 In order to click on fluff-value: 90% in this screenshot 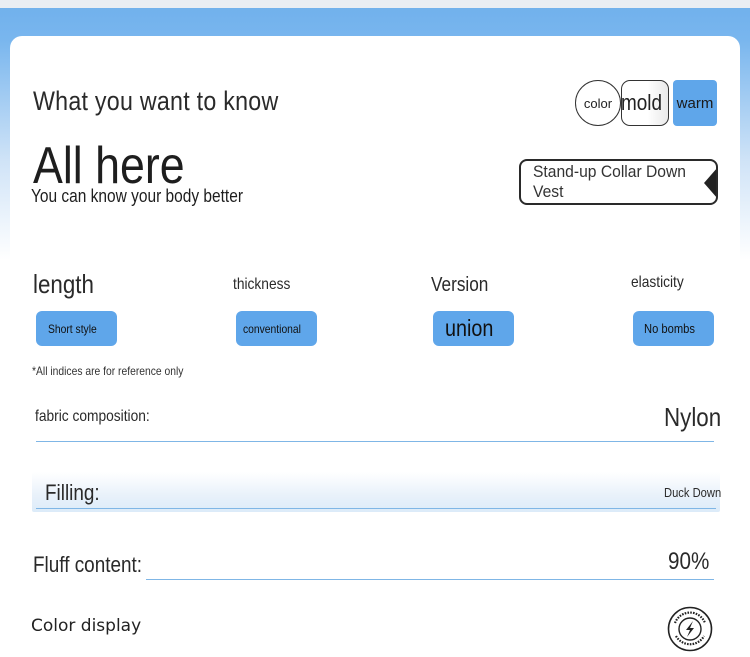, I will do `click(689, 561)`.